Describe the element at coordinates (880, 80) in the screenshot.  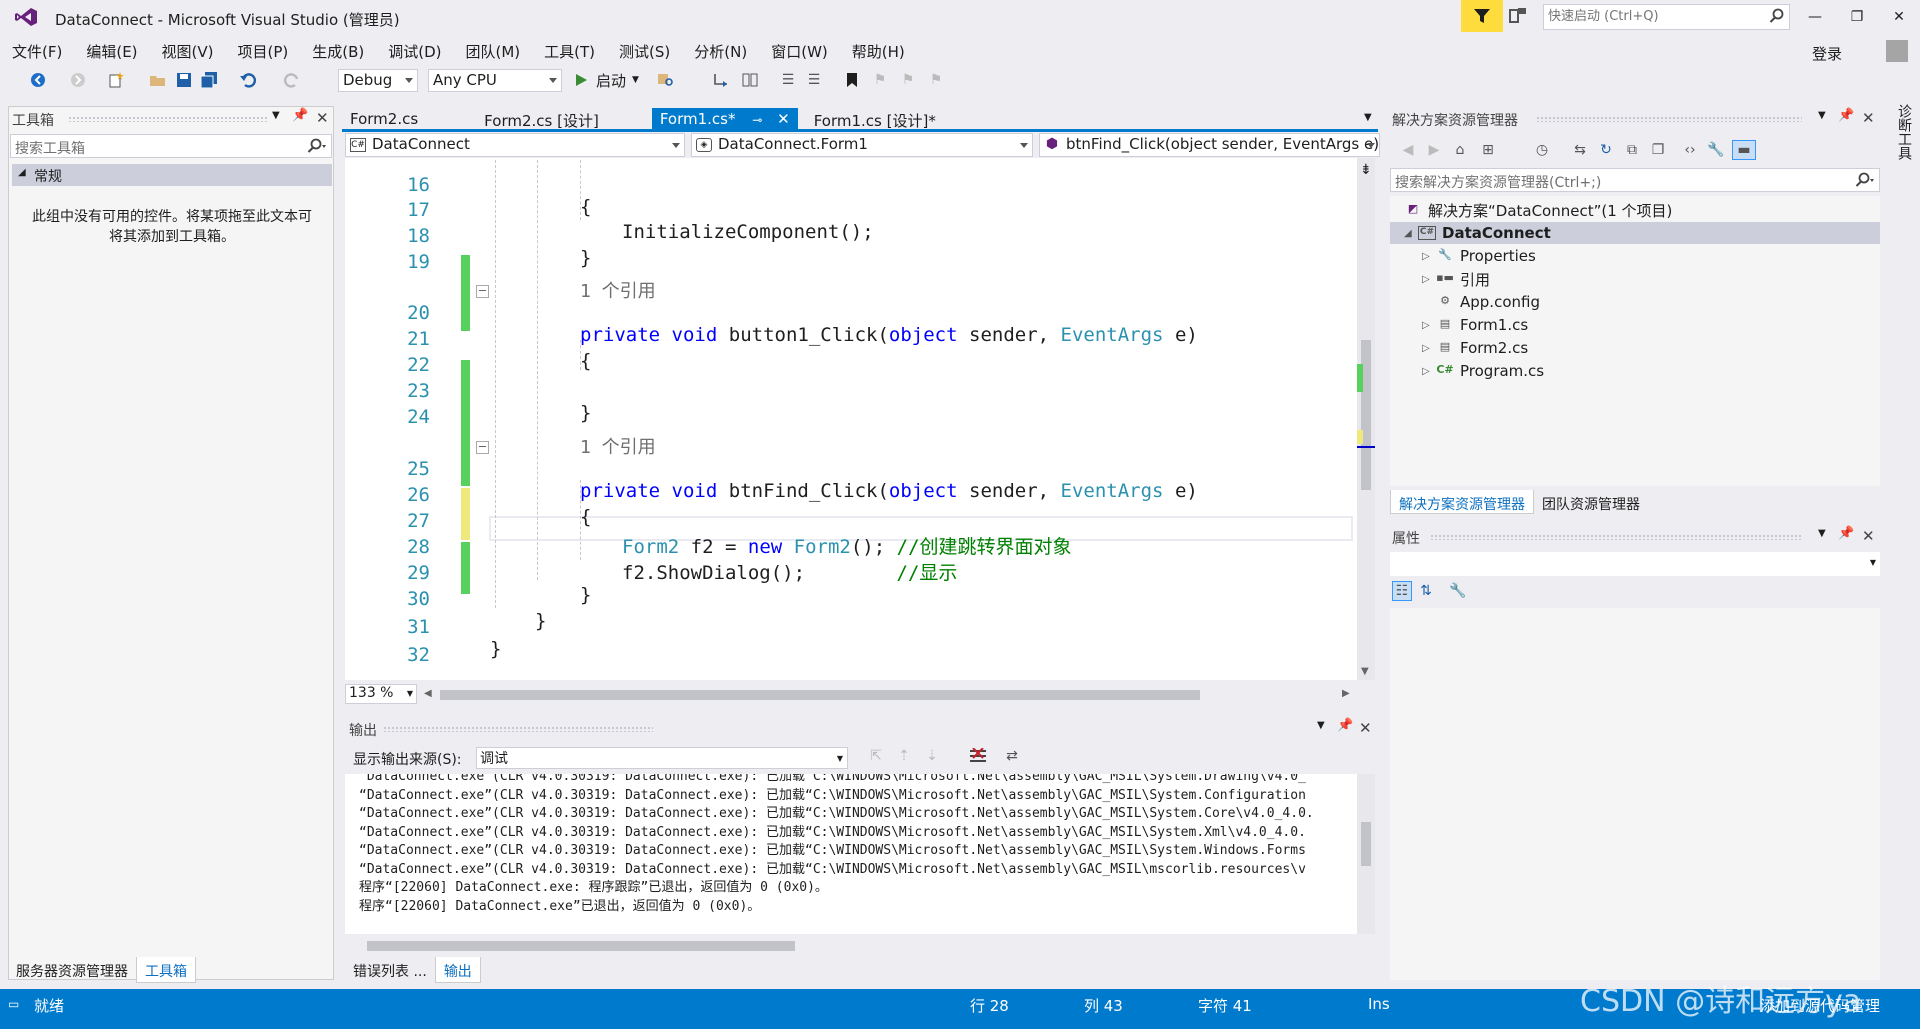
I see `prev-bookmark-icon: ⚑` at that location.